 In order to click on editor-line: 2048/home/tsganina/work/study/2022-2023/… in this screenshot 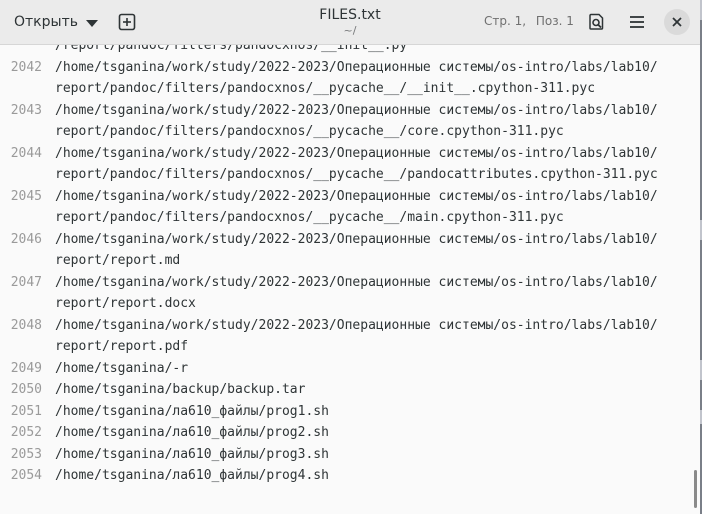, I will do `click(350, 326)`.